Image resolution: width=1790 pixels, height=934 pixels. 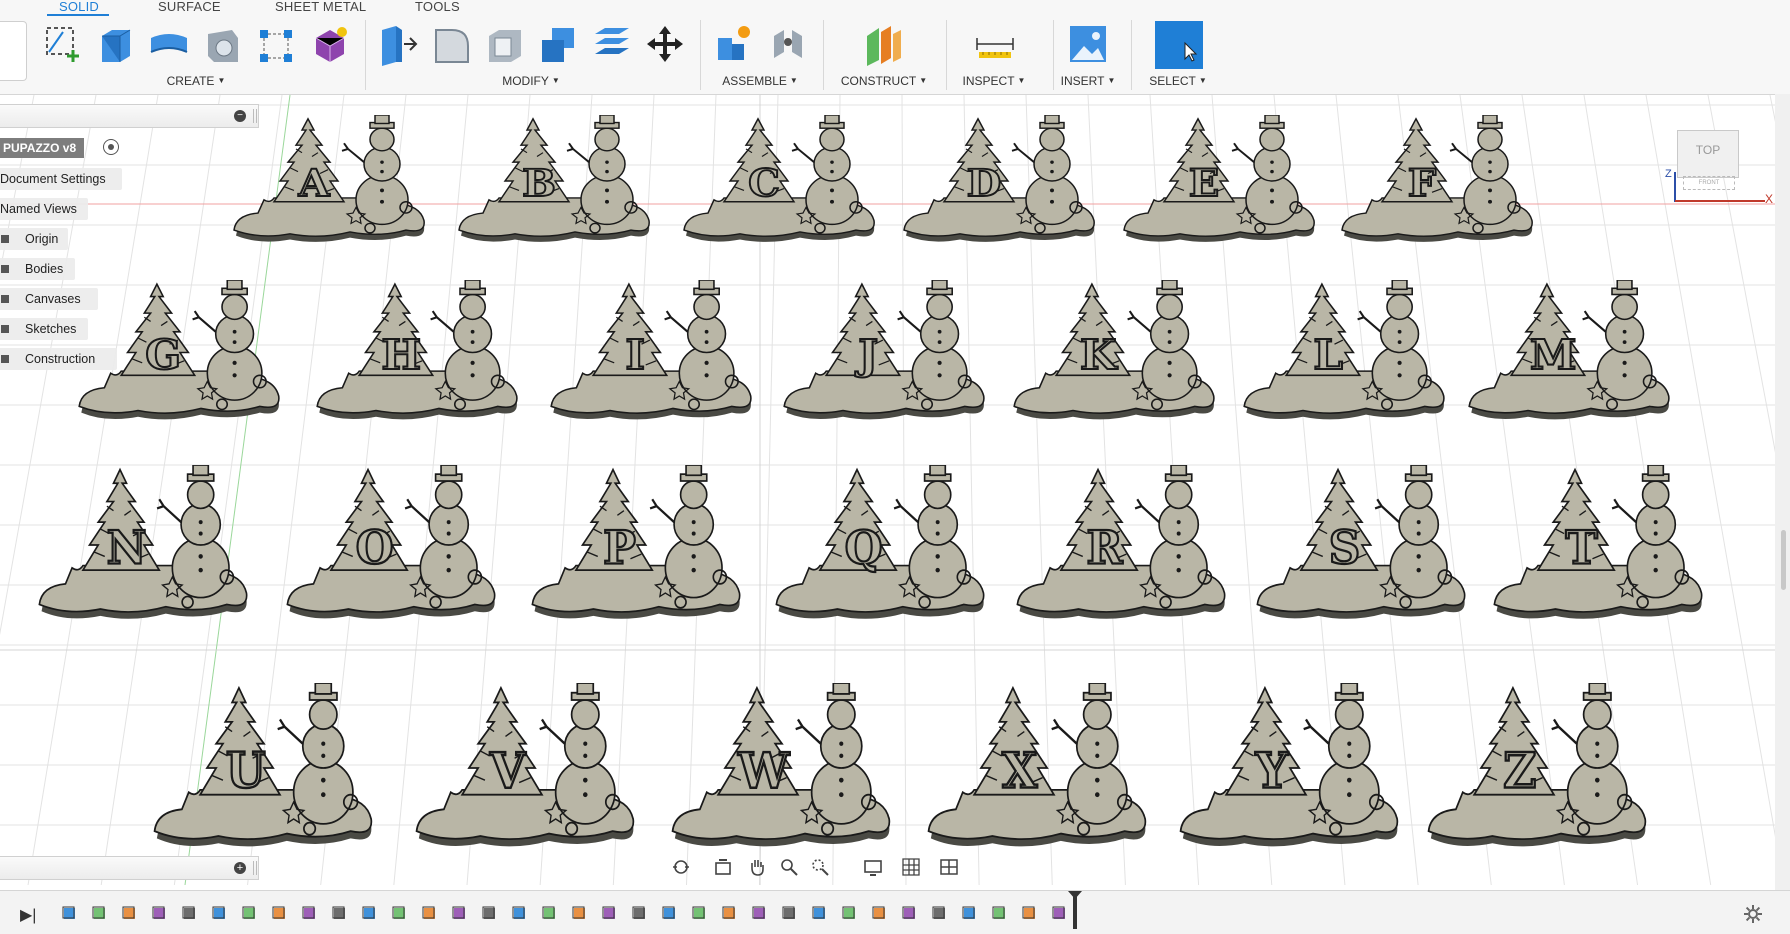 I want to click on browser-item-sketches: Sketches, so click(x=44, y=329).